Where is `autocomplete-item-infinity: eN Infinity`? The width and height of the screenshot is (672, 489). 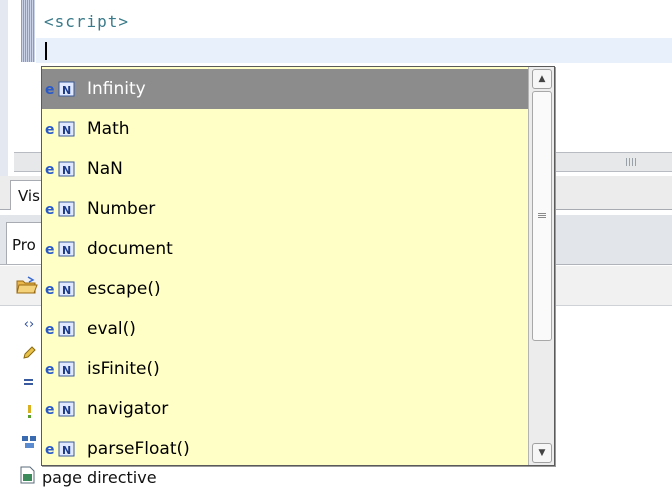 autocomplete-item-infinity: eN Infinity is located at coordinates (285, 89).